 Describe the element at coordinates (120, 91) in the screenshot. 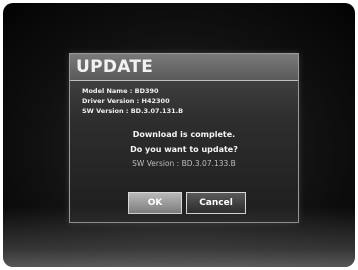

I see `model-name: Model Name : BD390` at that location.